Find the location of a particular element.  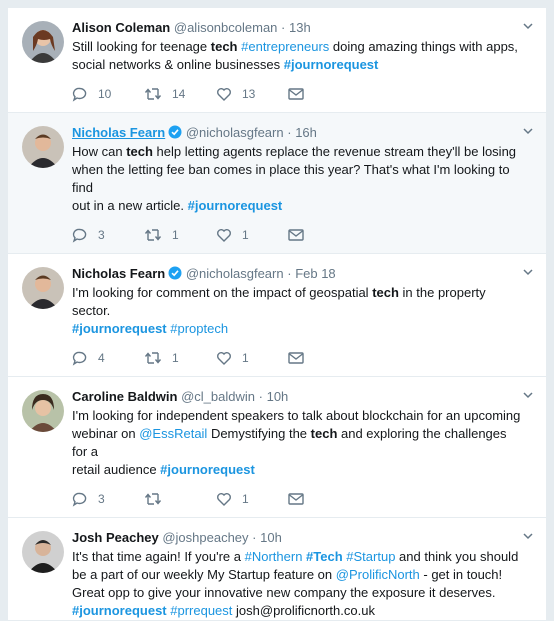

tweet-text-line: retail audience #journorequest is located at coordinates (298, 470).